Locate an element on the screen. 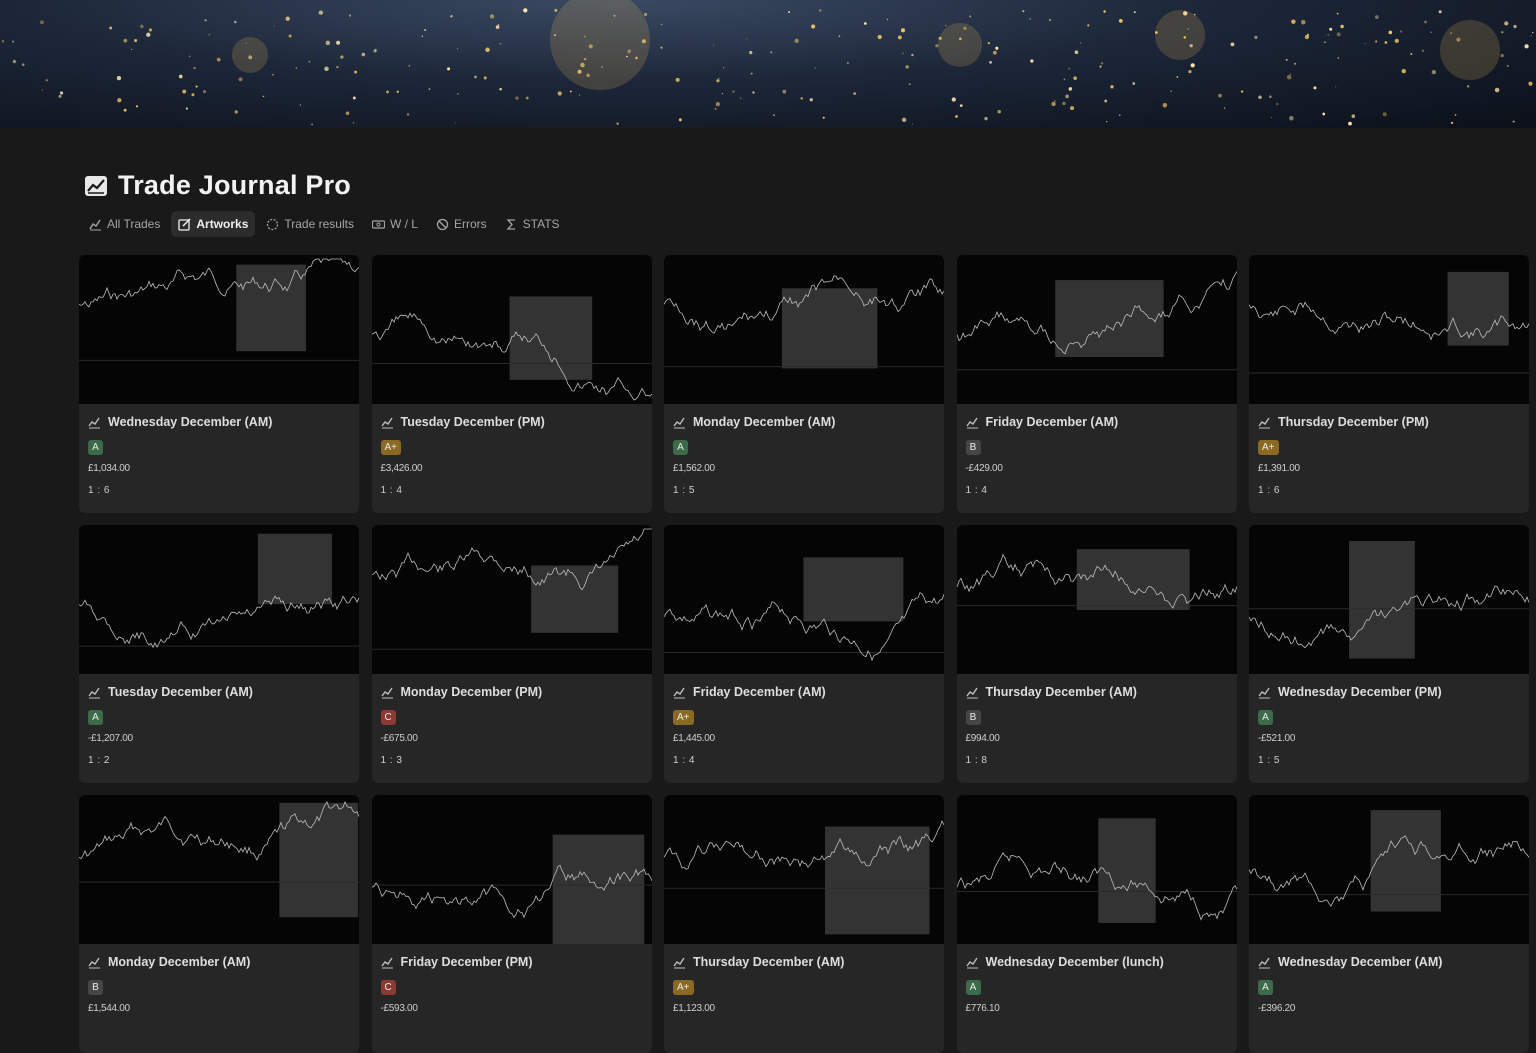 Image resolution: width=1536 pixels, height=1053 pixels. cover-image is located at coordinates (768, 64).